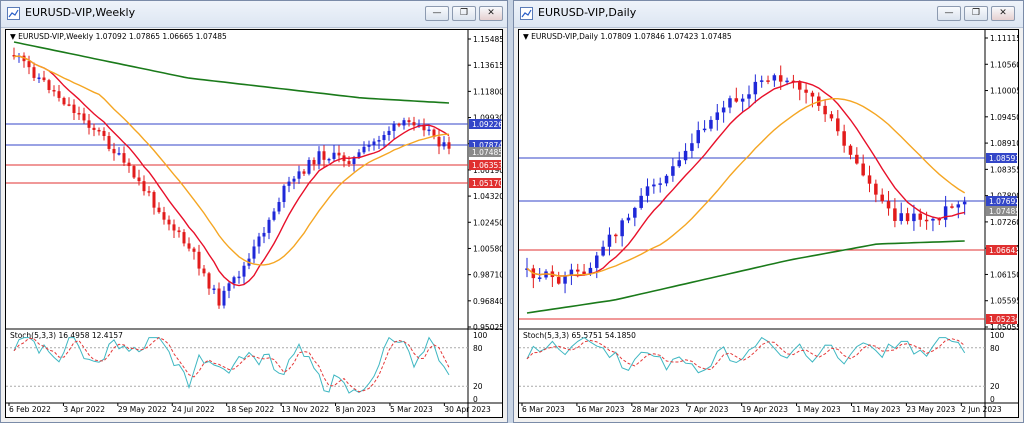 The image size is (1024, 423). What do you see at coordinates (656, 409) in the screenshot?
I see `date-tick-label: 28 Mar 2023` at bounding box center [656, 409].